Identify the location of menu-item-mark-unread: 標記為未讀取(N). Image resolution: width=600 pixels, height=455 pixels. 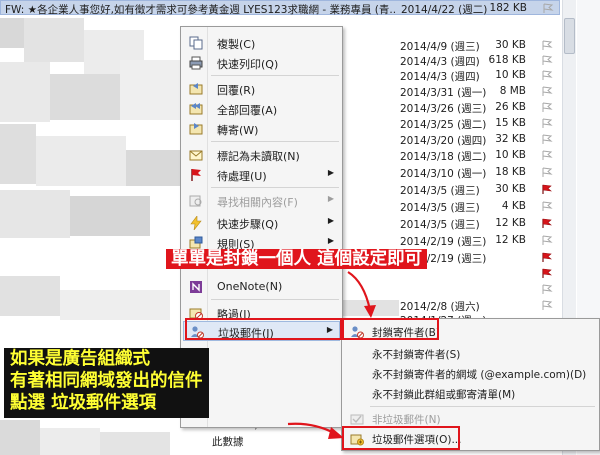
(261, 155).